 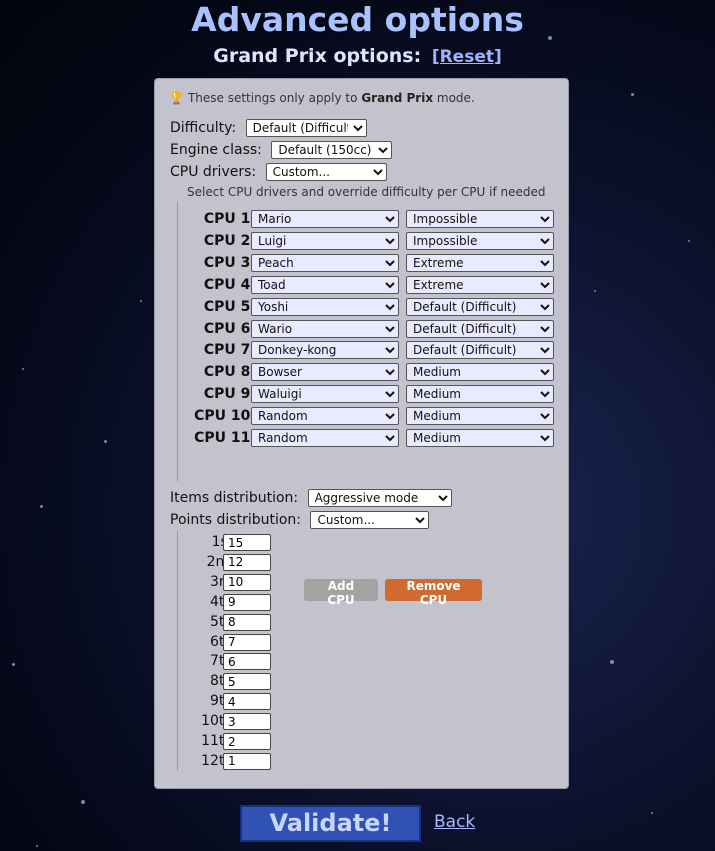 What do you see at coordinates (325, 219) in the screenshot?
I see `cpu-driver-select: Mario` at bounding box center [325, 219].